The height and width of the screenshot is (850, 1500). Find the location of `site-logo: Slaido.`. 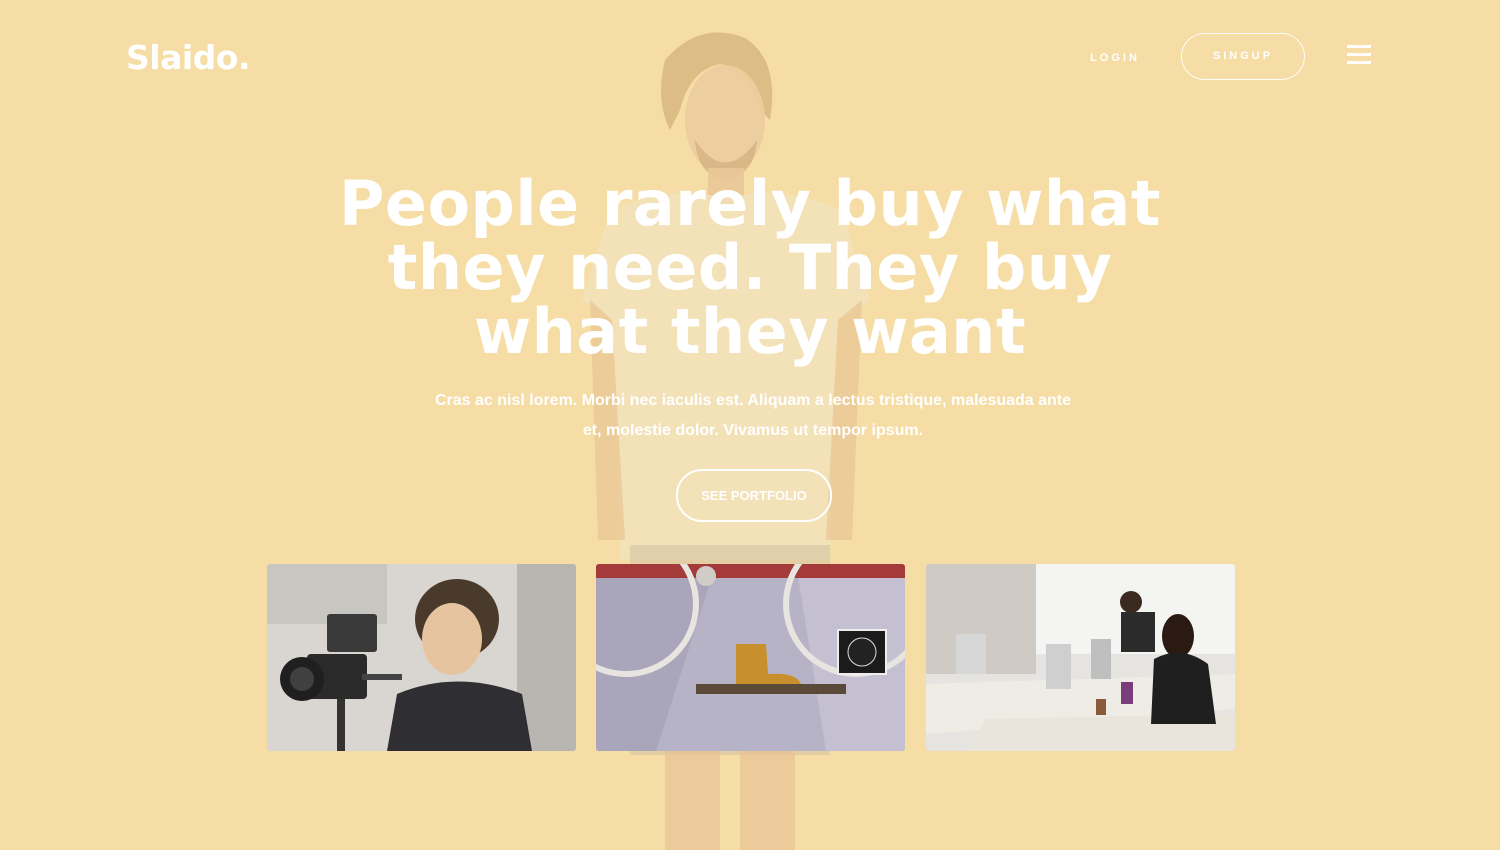

site-logo: Slaido. is located at coordinates (188, 57).